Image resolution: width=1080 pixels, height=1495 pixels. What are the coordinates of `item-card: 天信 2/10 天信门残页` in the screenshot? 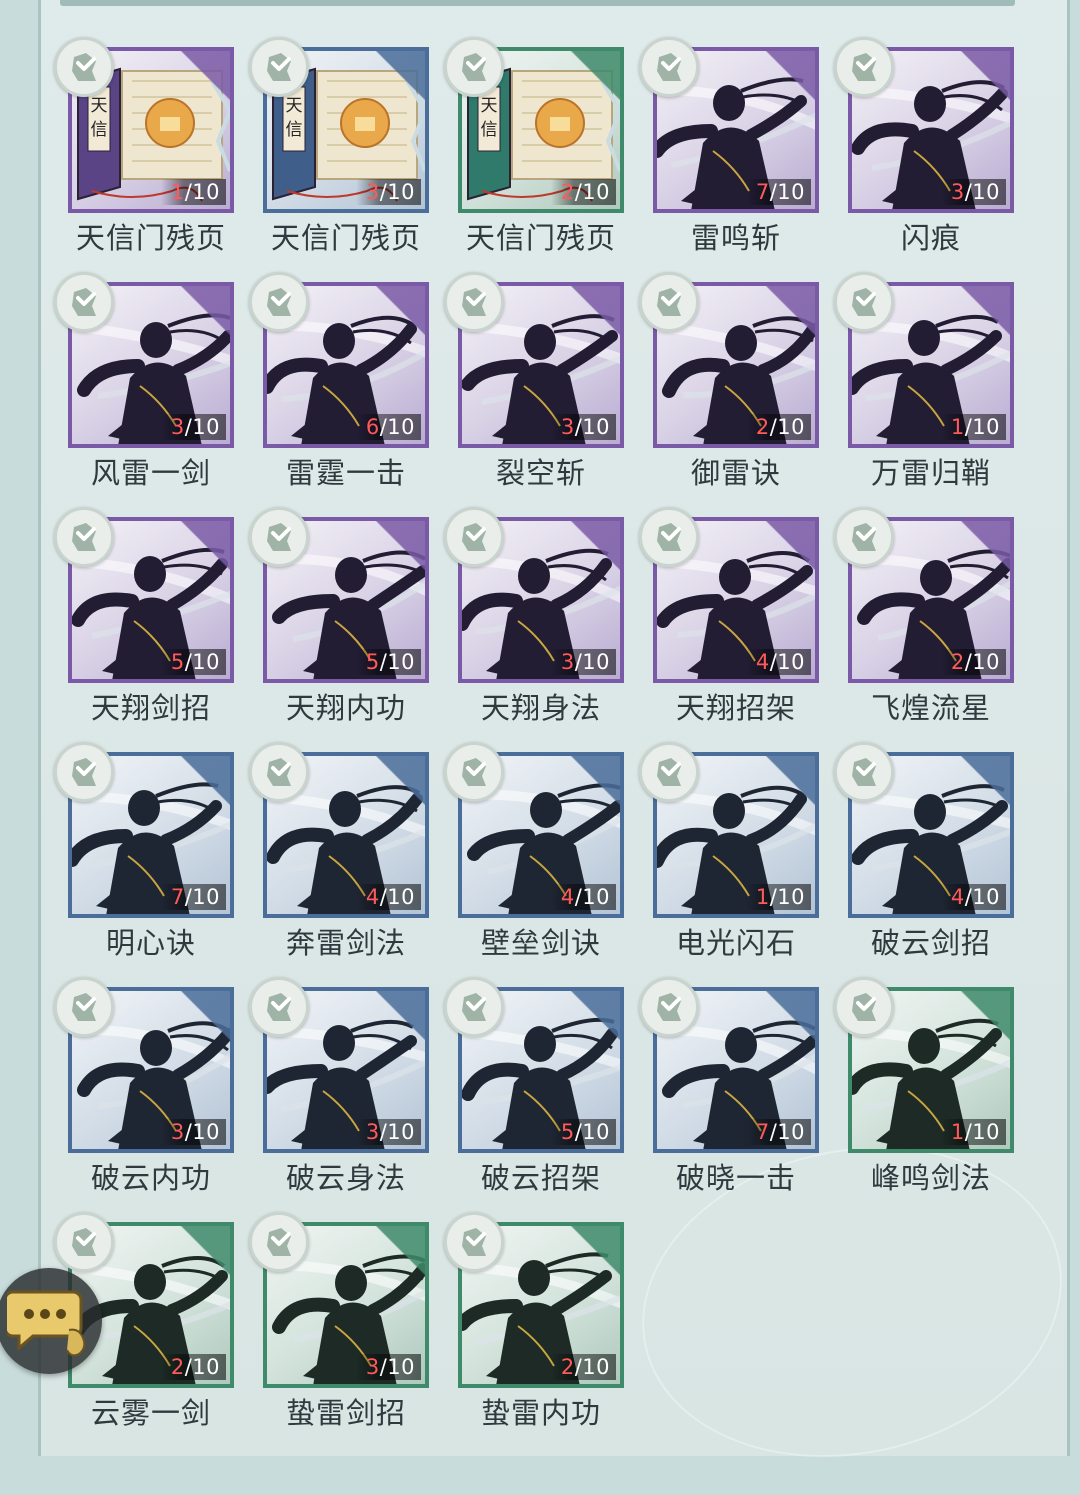 It's located at (534, 146).